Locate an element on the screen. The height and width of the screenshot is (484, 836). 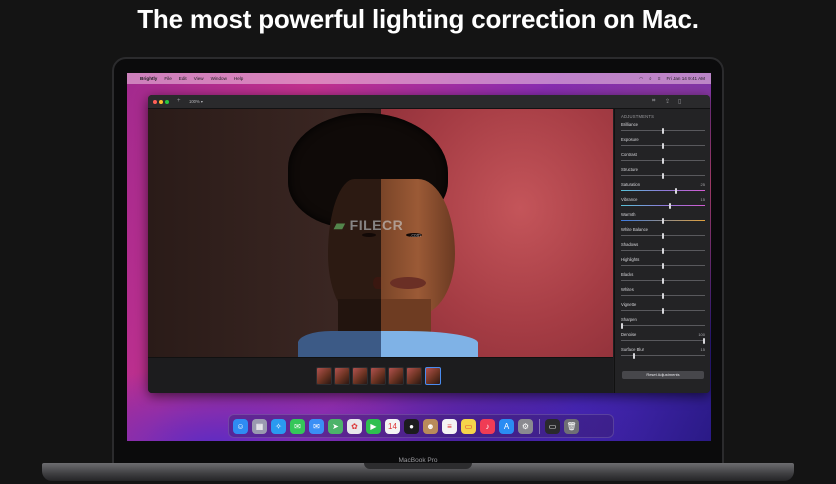
menu-window: Window is located at coordinates (219, 78).